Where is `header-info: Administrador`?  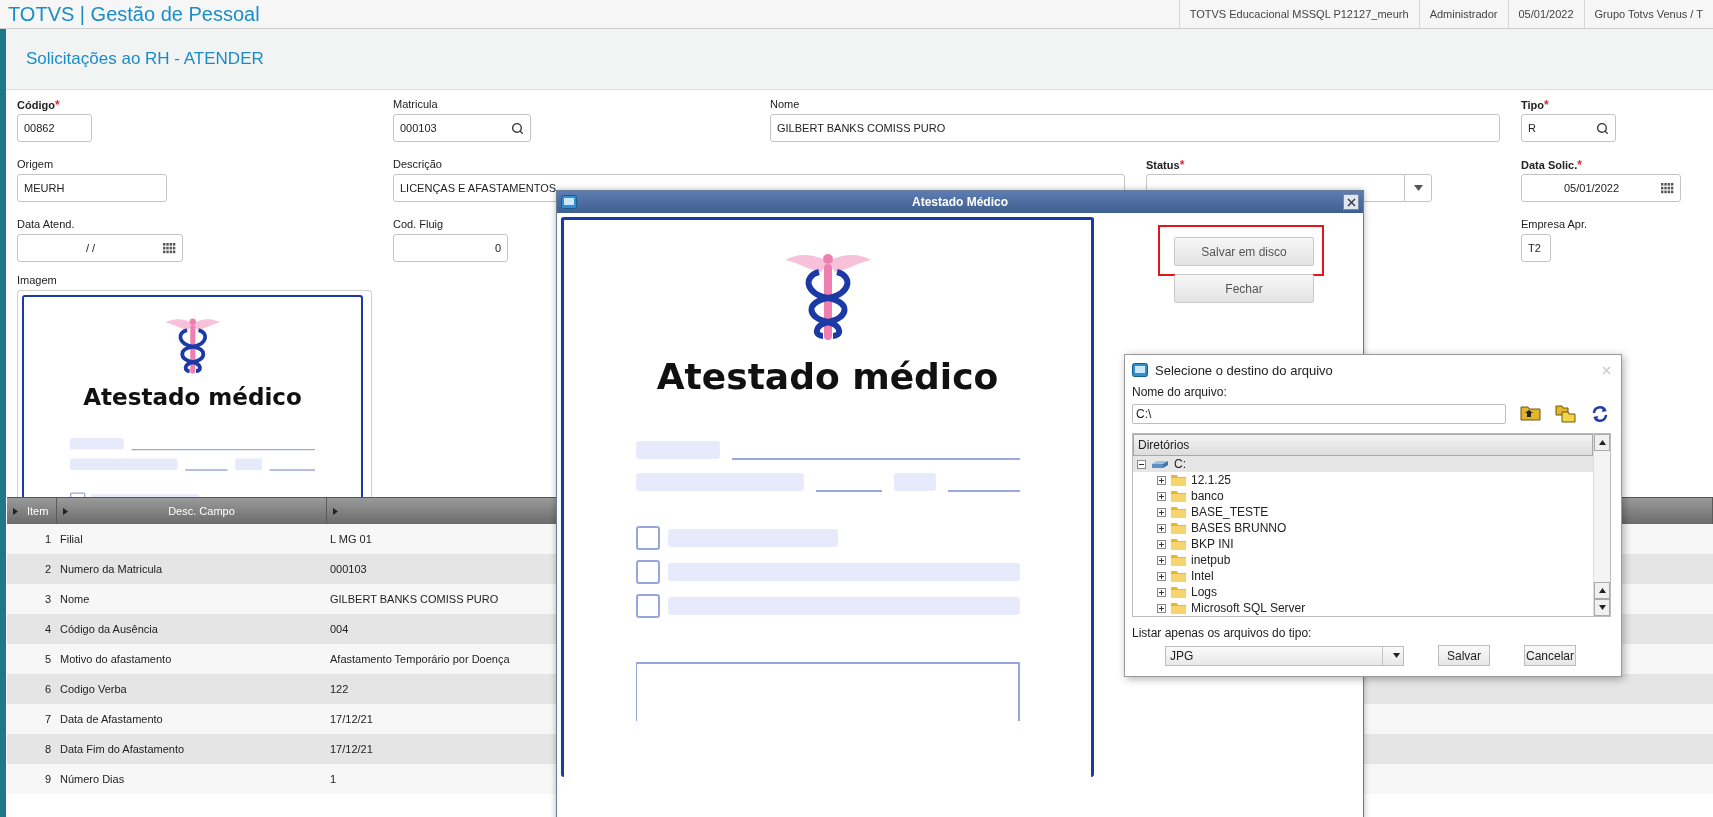
header-info: Administrador is located at coordinates (1463, 14).